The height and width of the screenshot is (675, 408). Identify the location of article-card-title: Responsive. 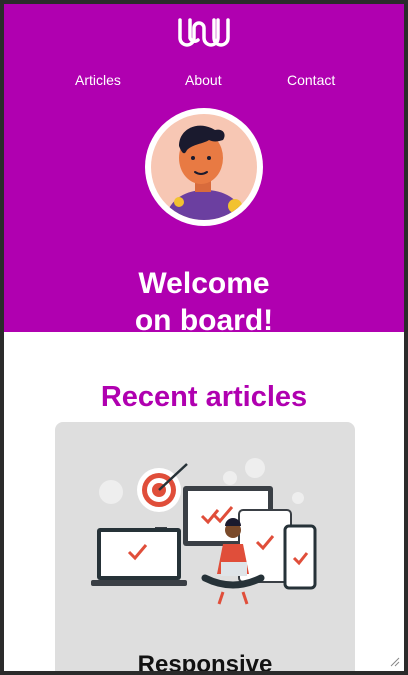
(205, 661).